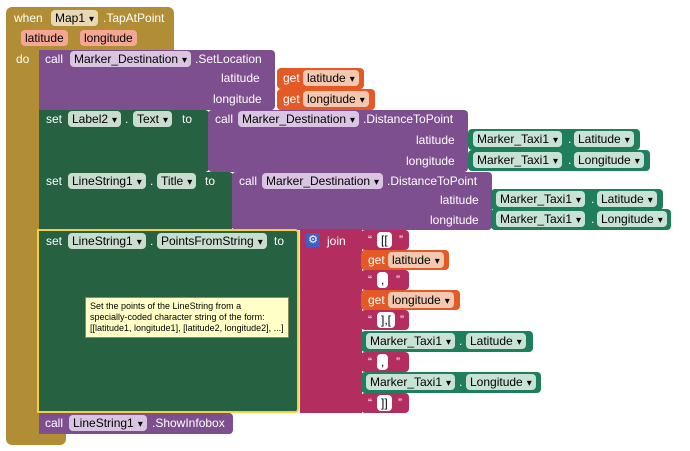  Describe the element at coordinates (228, 59) in the screenshot. I see `setlocation-method: .SetLocation` at that location.